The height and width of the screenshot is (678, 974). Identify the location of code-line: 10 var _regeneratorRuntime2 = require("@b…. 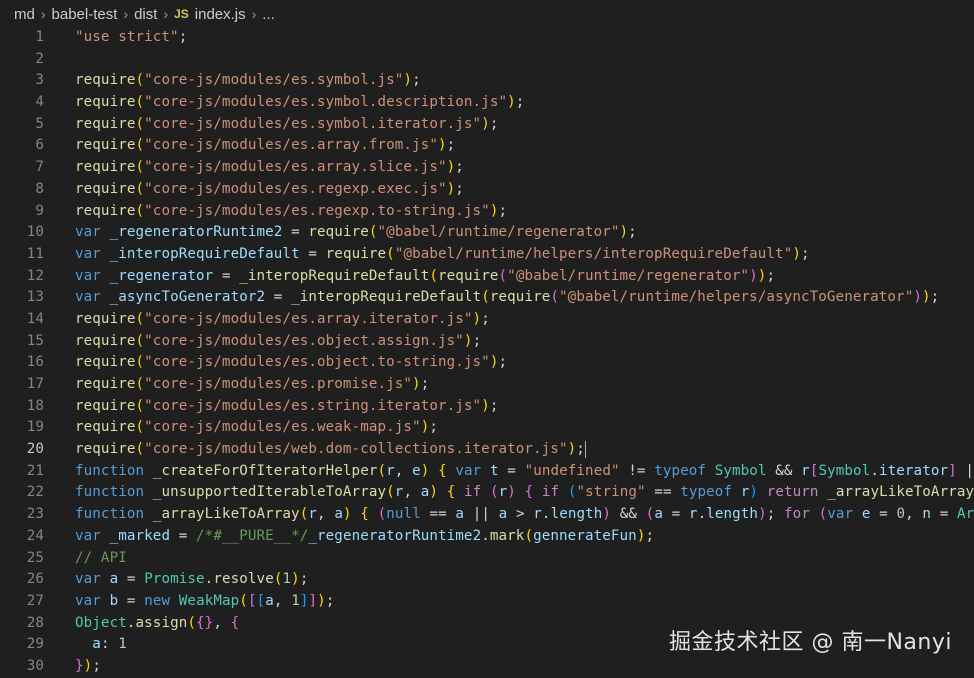
(487, 233).